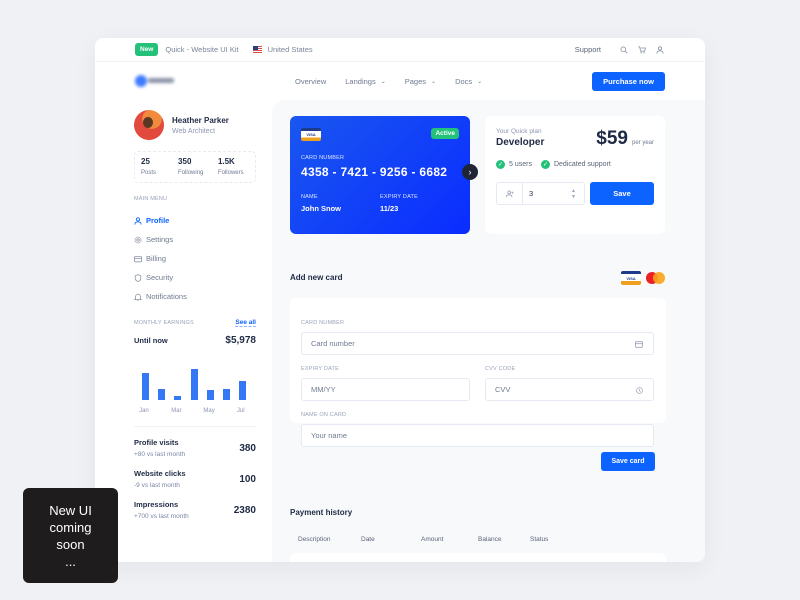 This screenshot has height=600, width=800. What do you see at coordinates (639, 390) in the screenshot?
I see `help-circle-icon` at bounding box center [639, 390].